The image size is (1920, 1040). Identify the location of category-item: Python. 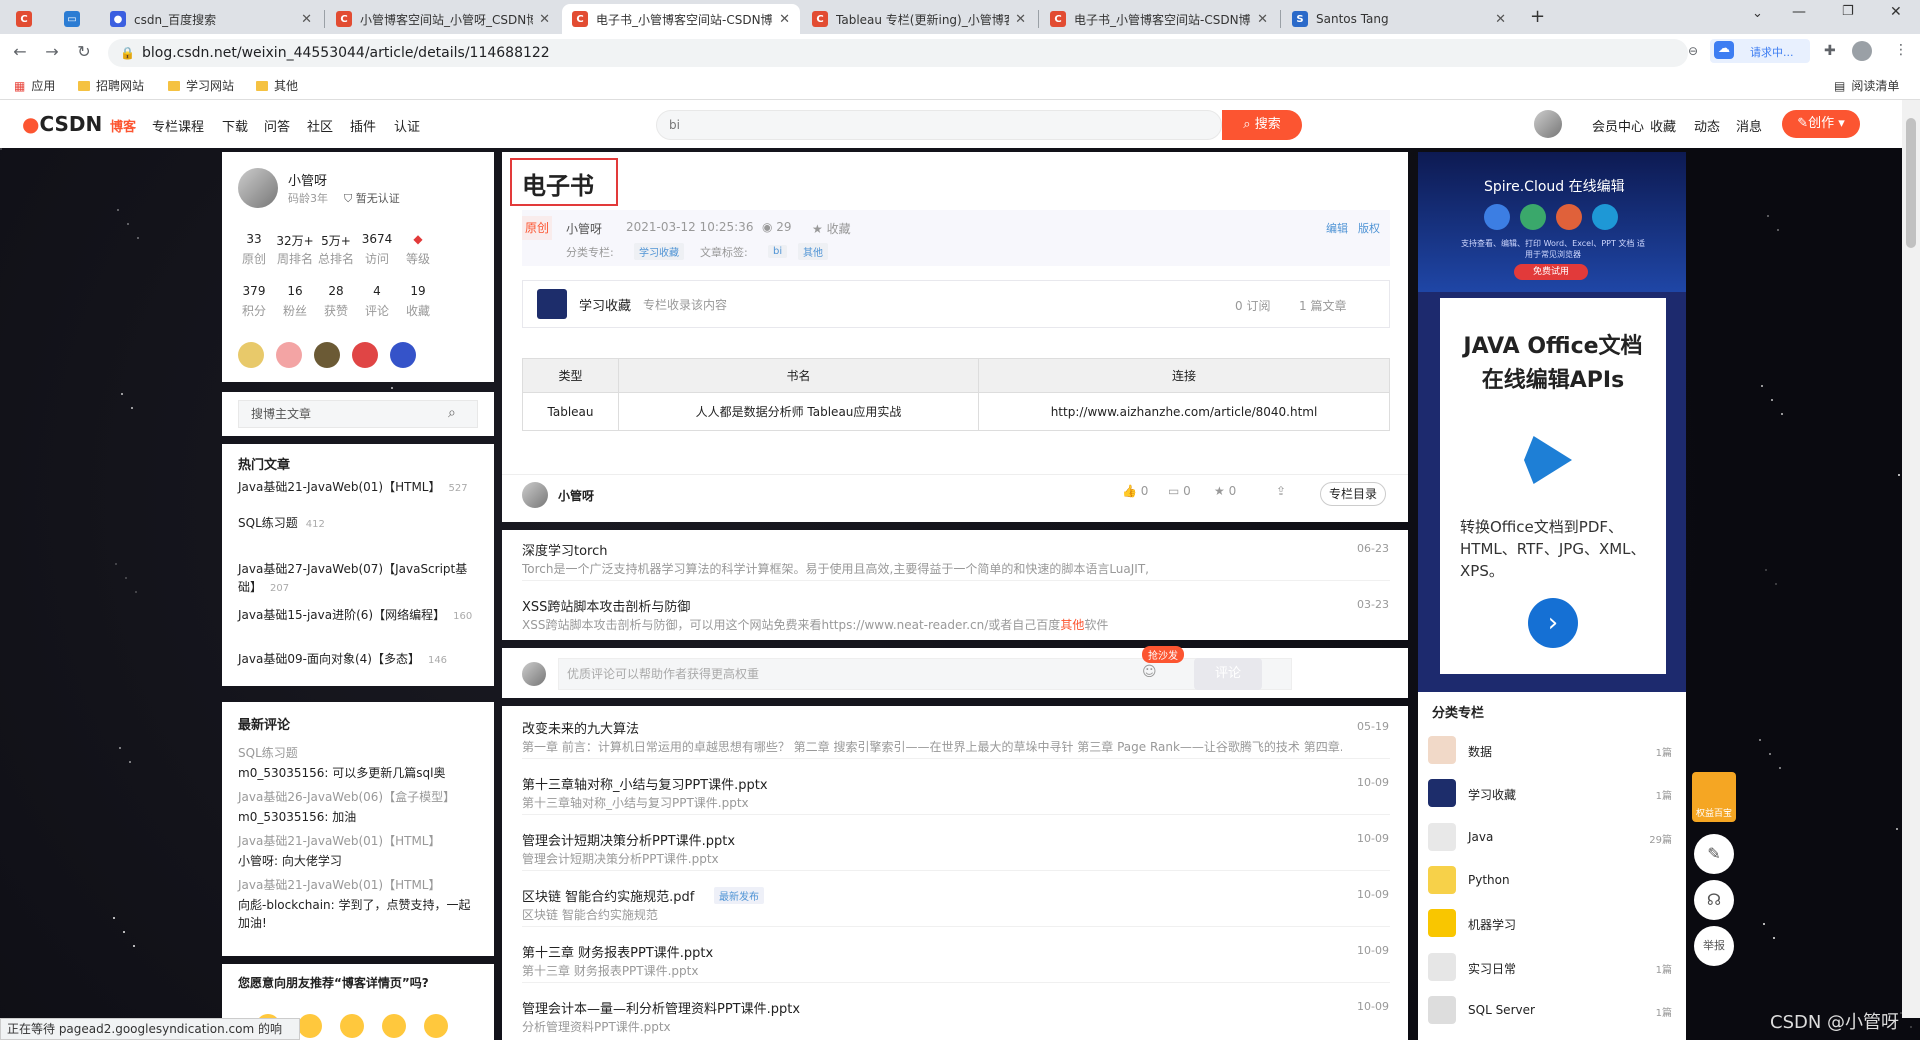
(1550, 880).